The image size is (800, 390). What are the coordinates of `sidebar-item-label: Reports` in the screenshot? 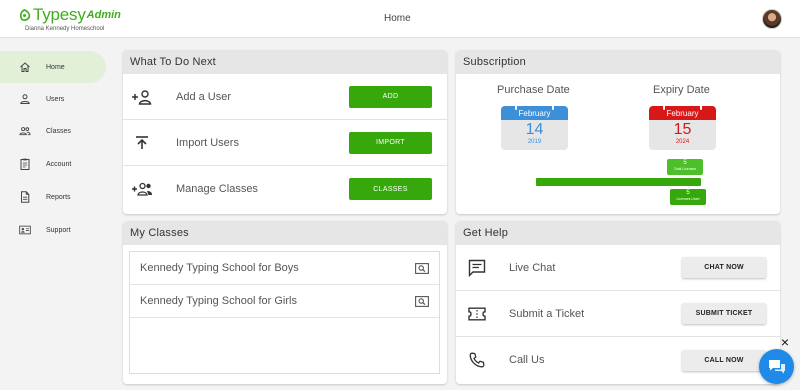 It's located at (58, 197).